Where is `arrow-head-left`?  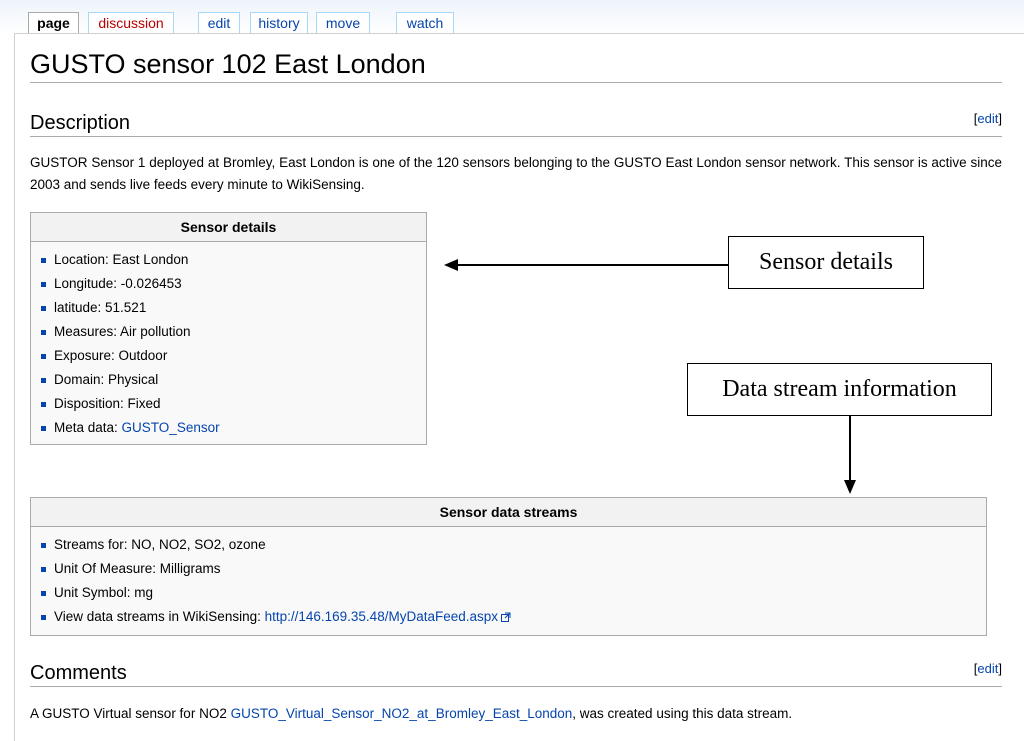
arrow-head-left is located at coordinates (451, 265).